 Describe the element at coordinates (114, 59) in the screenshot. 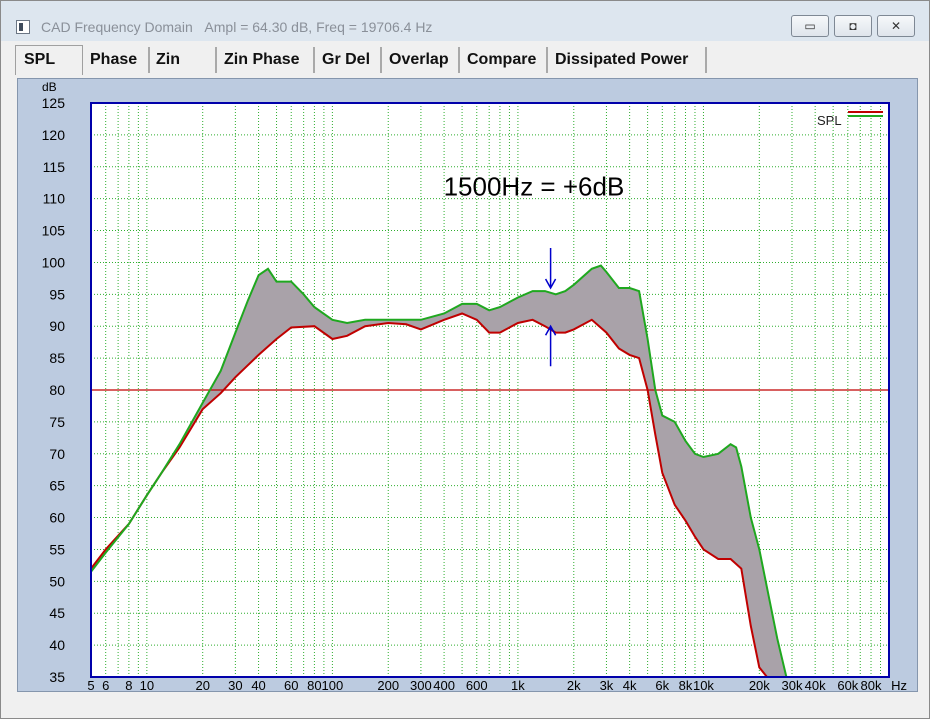

I see `tab-label: Phase` at that location.